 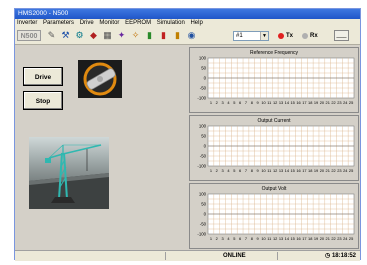 What do you see at coordinates (263, 102) in the screenshot?
I see `x-tick-label: 10` at bounding box center [263, 102].